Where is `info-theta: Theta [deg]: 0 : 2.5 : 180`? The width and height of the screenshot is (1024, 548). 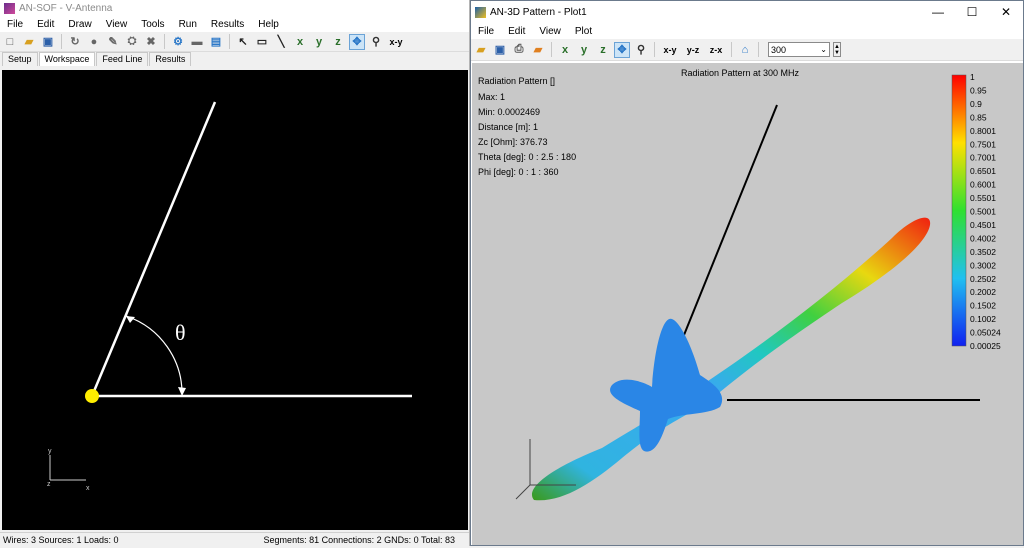 info-theta: Theta [deg]: 0 : 2.5 : 180 is located at coordinates (527, 157).